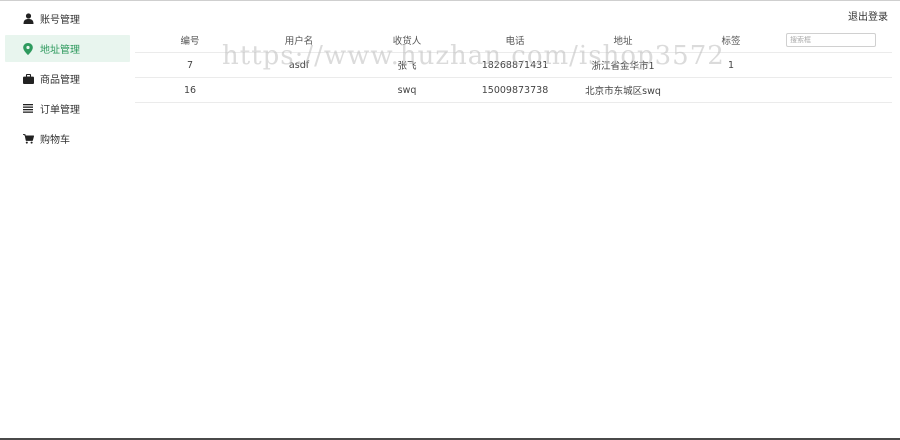 The image size is (900, 440). I want to click on column-header-address: 地址, so click(623, 41).